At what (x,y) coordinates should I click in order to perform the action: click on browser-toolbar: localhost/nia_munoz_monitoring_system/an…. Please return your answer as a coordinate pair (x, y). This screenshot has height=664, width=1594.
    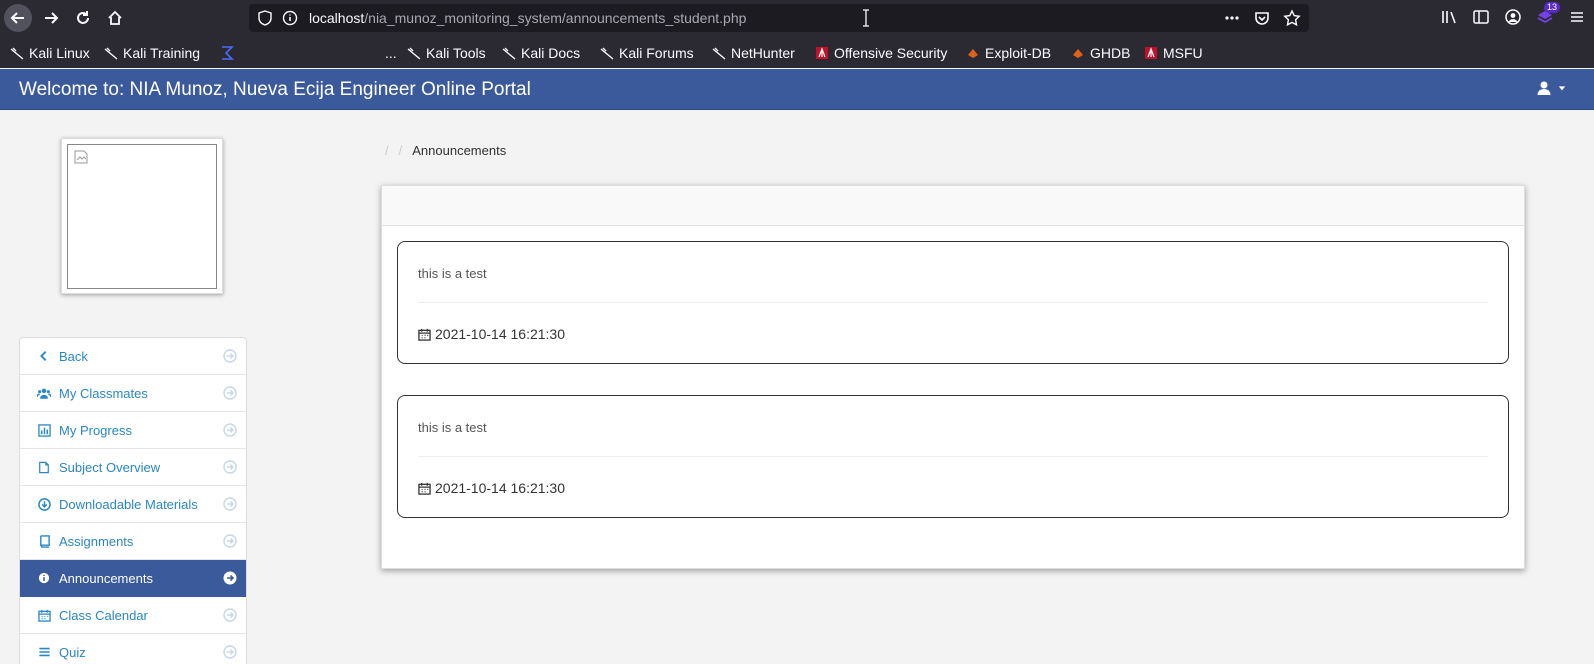
    Looking at the image, I should click on (797, 18).